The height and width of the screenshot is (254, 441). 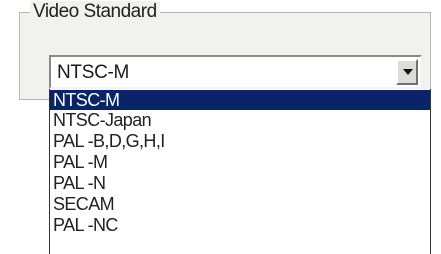 What do you see at coordinates (240, 183) in the screenshot?
I see `option-pal-n: PAL -N` at bounding box center [240, 183].